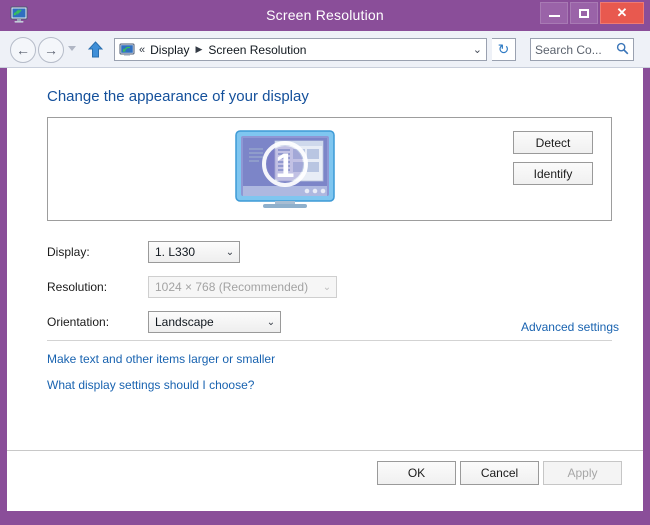 The height and width of the screenshot is (525, 650). I want to click on minimize-icon, so click(554, 15).